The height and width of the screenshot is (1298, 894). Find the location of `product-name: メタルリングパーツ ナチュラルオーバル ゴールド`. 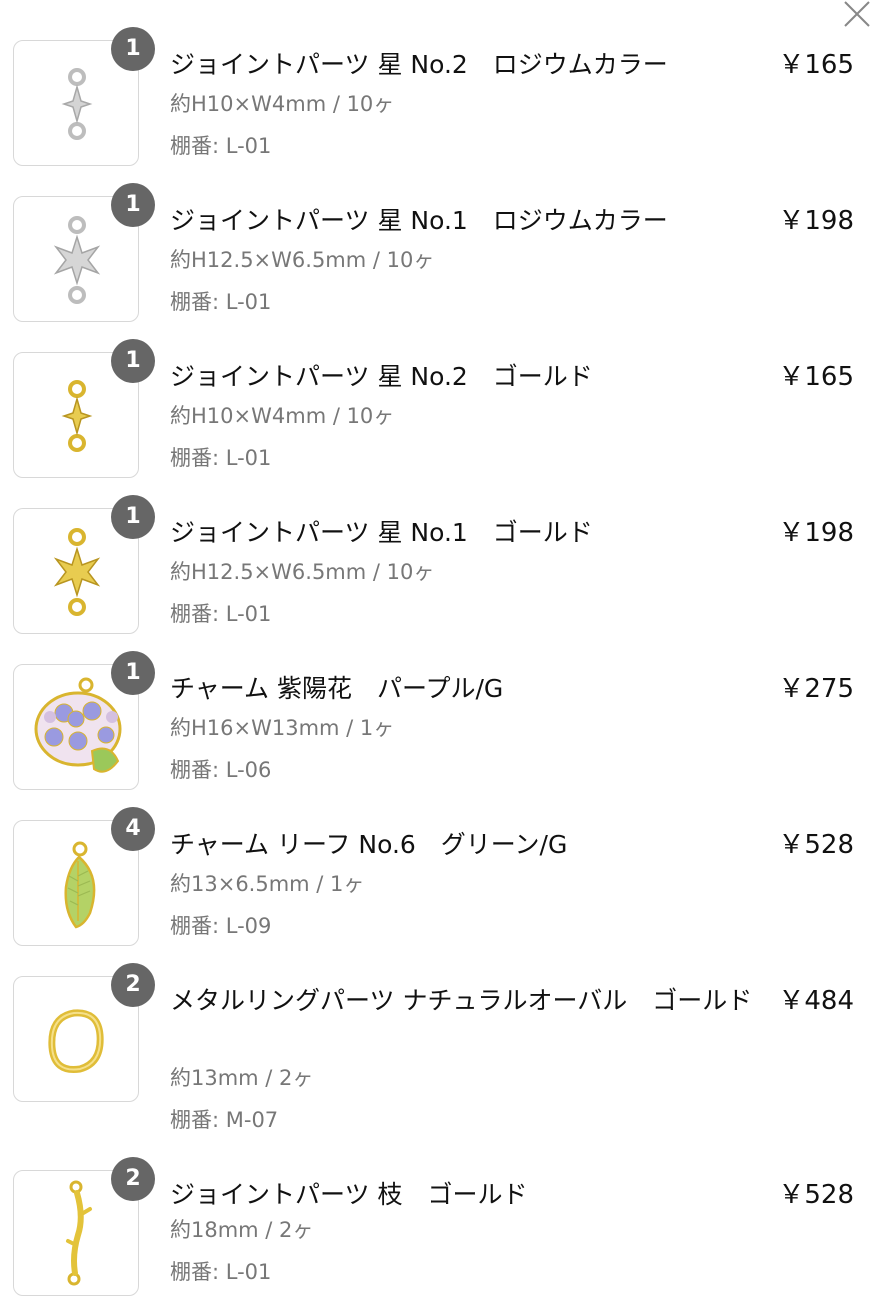

product-name: メタルリングパーツ ナチュラルオーバル ゴールド is located at coordinates (465, 1001).